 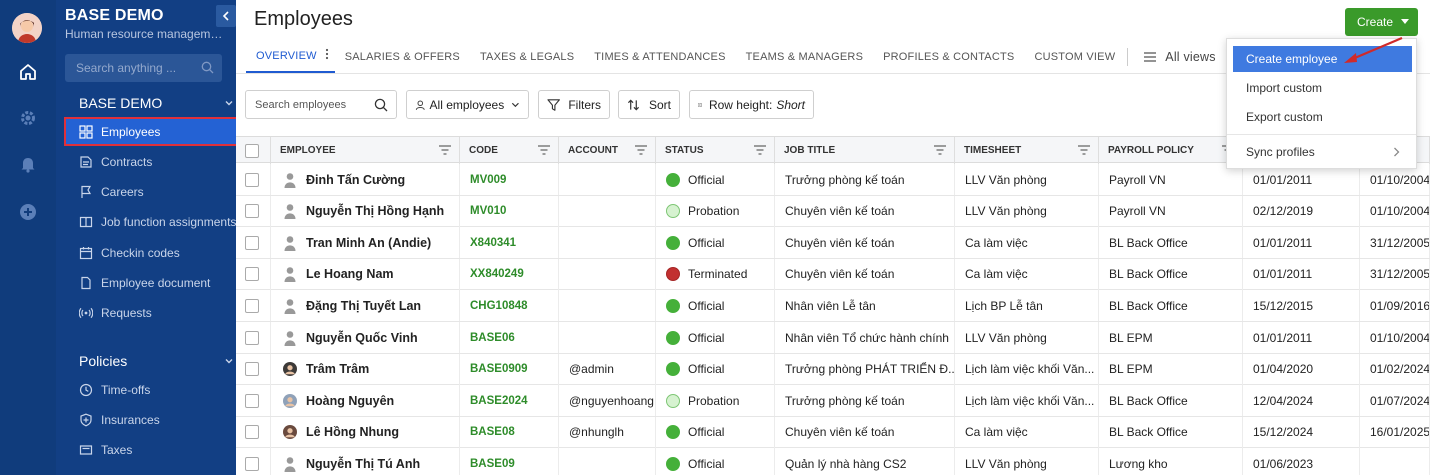 I want to click on sort-button: Sort, so click(x=649, y=104).